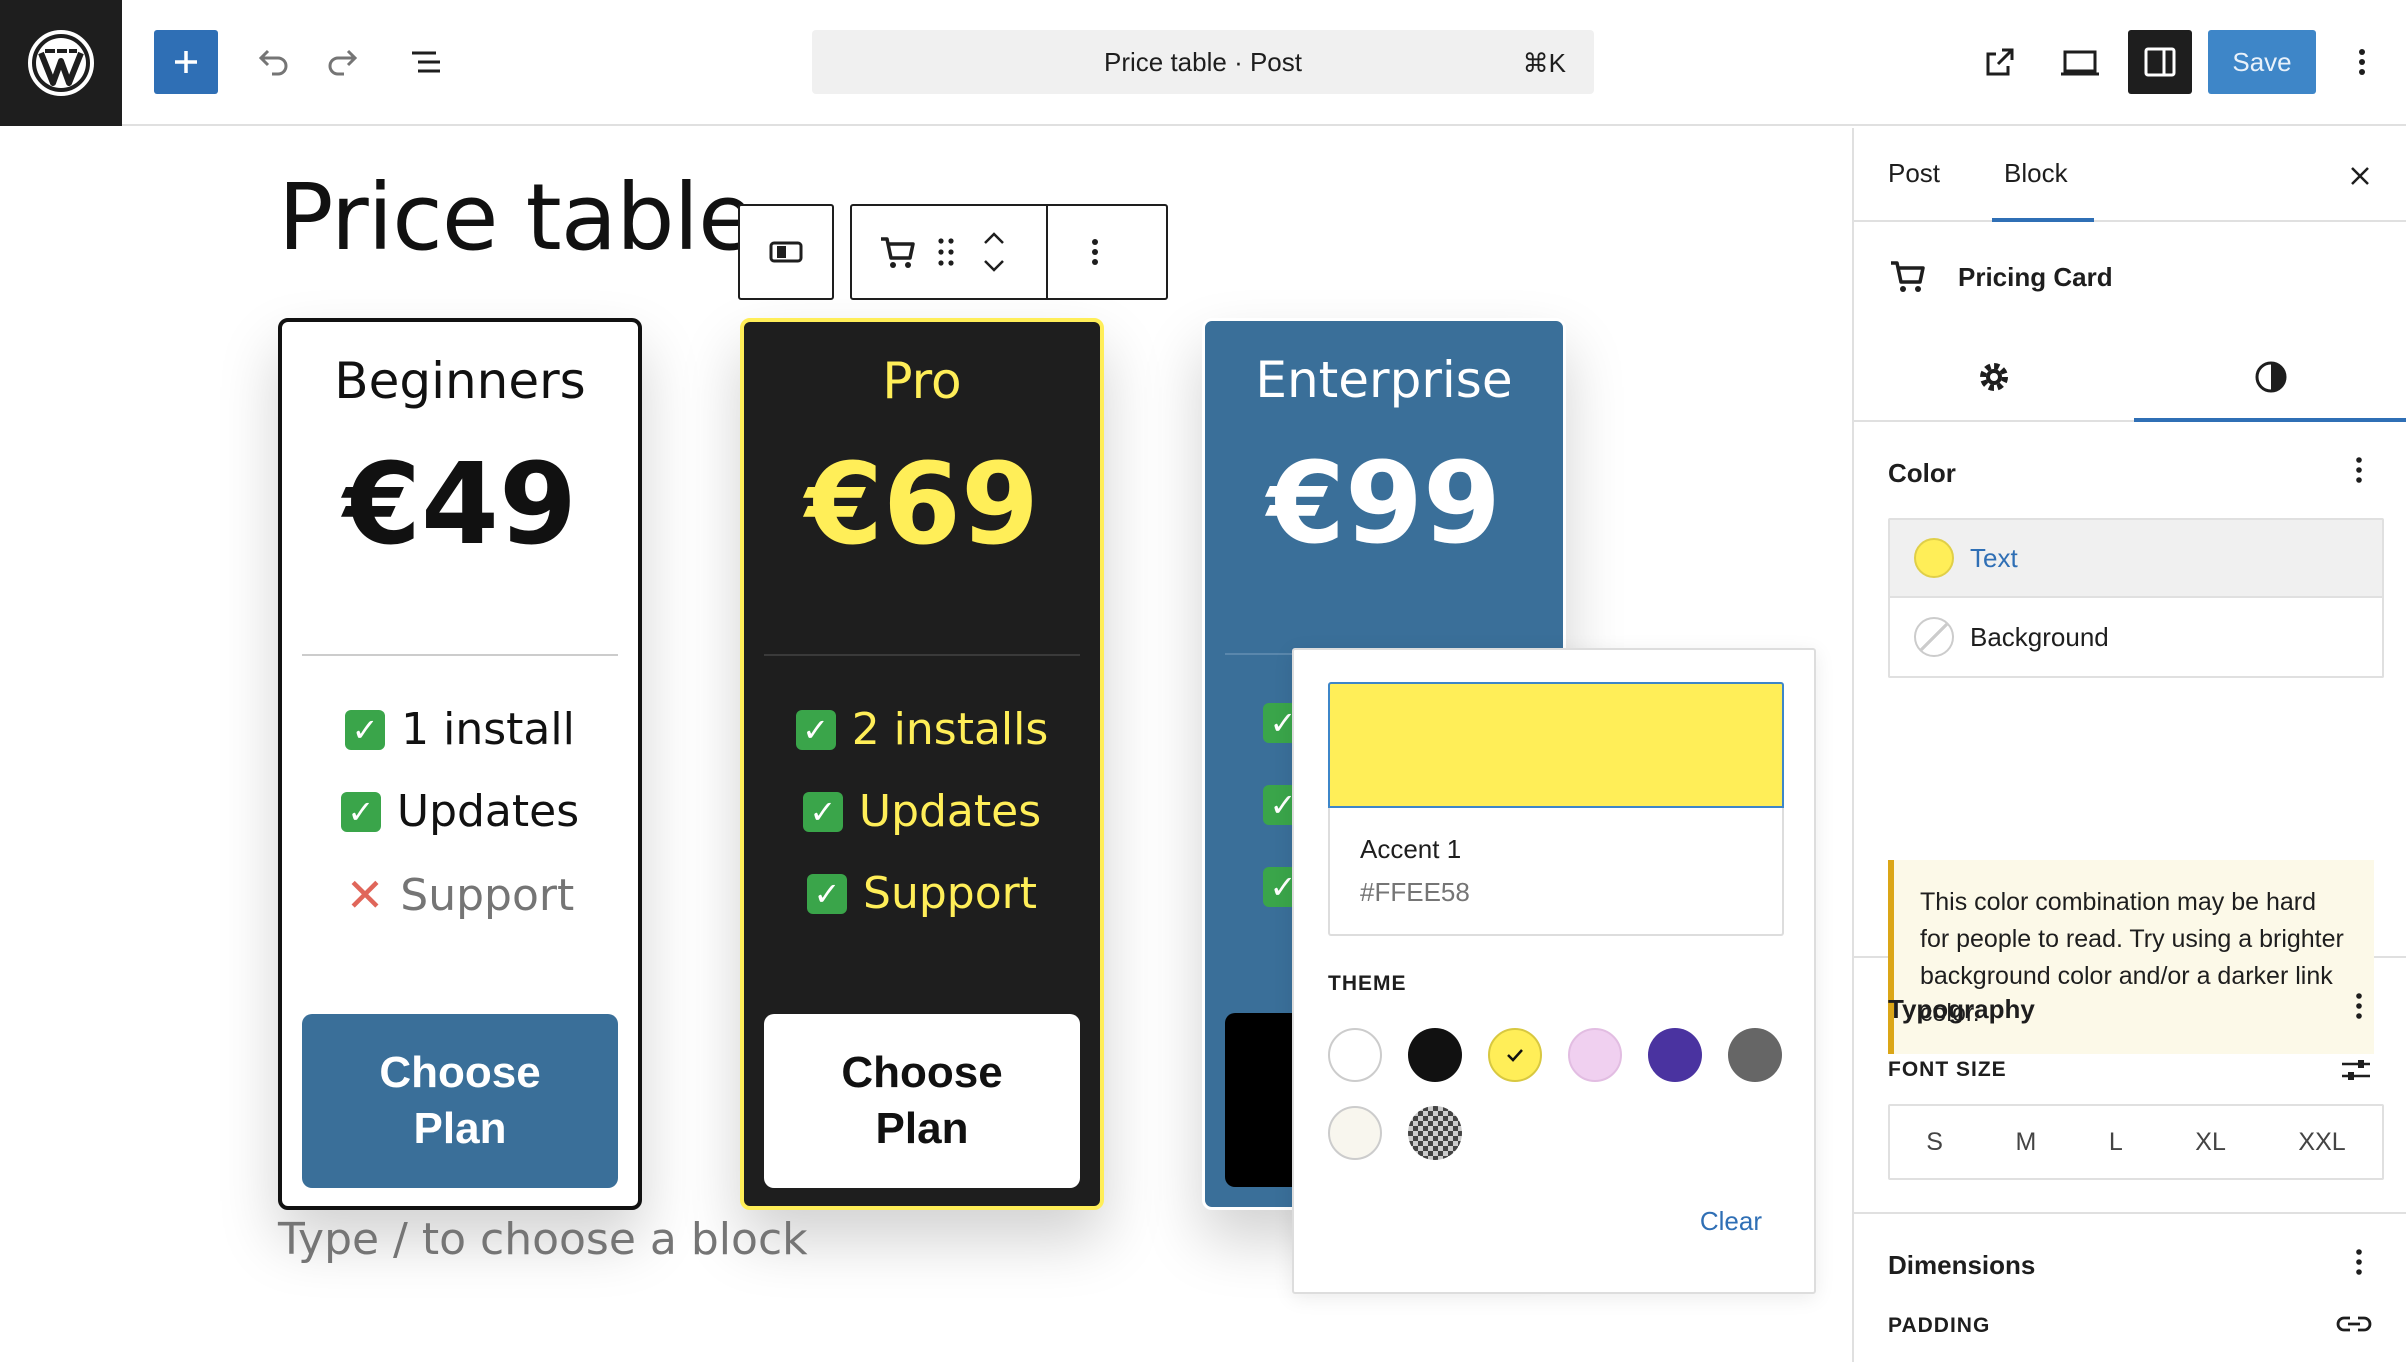 This screenshot has width=2406, height=1362. I want to click on cross-icon: ✕, so click(365, 895).